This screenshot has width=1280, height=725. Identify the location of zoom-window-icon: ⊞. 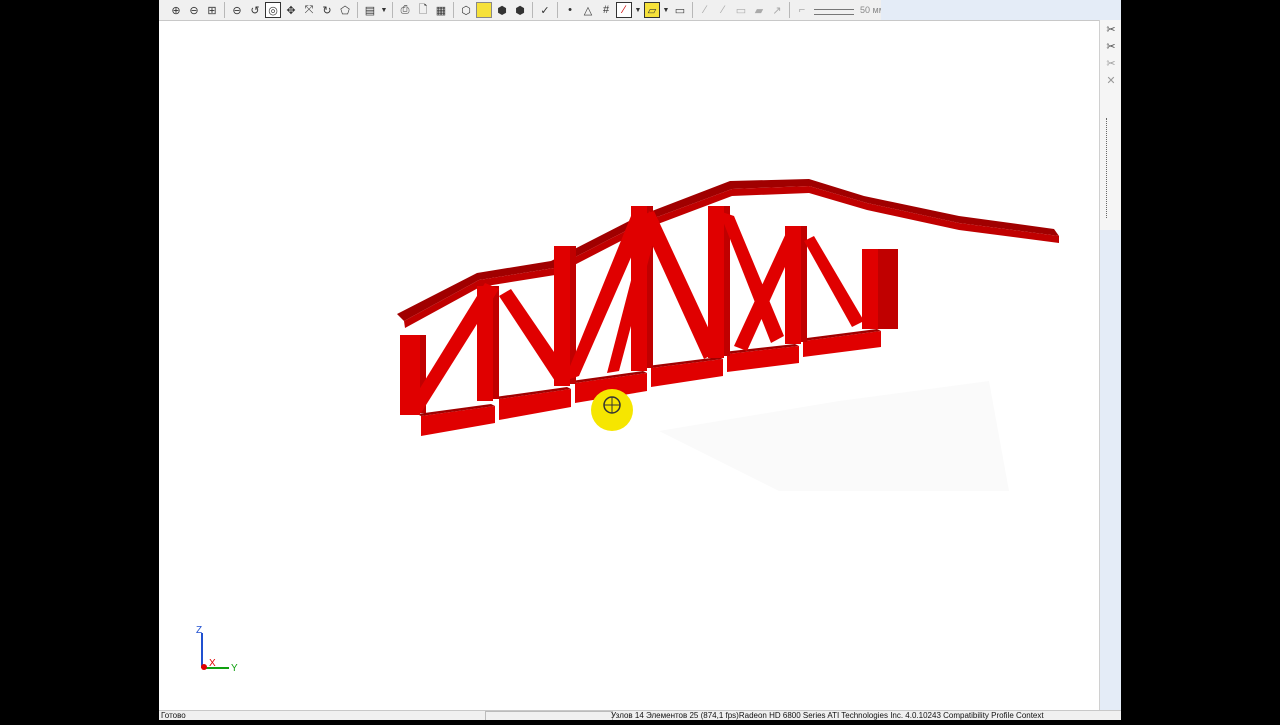
(212, 10).